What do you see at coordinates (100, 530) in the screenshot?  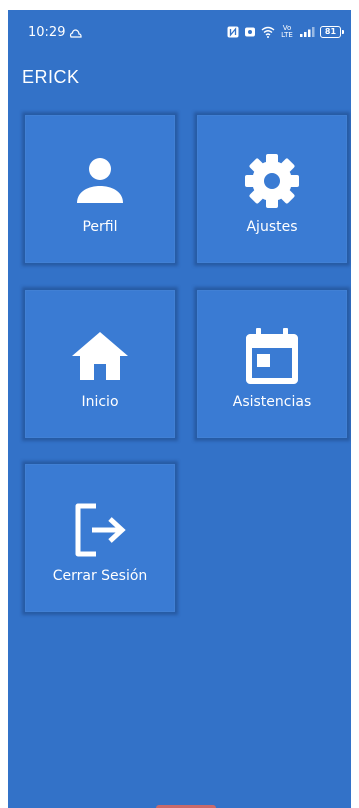 I see `logout-icon` at bounding box center [100, 530].